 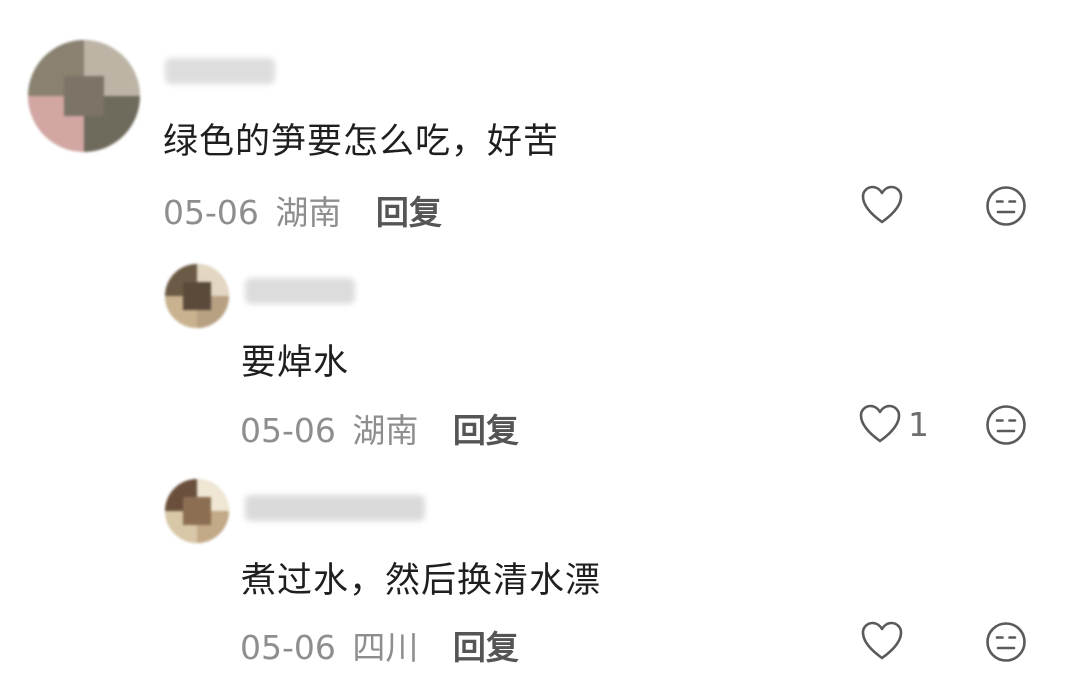 I want to click on like-count: 1, so click(x=918, y=424).